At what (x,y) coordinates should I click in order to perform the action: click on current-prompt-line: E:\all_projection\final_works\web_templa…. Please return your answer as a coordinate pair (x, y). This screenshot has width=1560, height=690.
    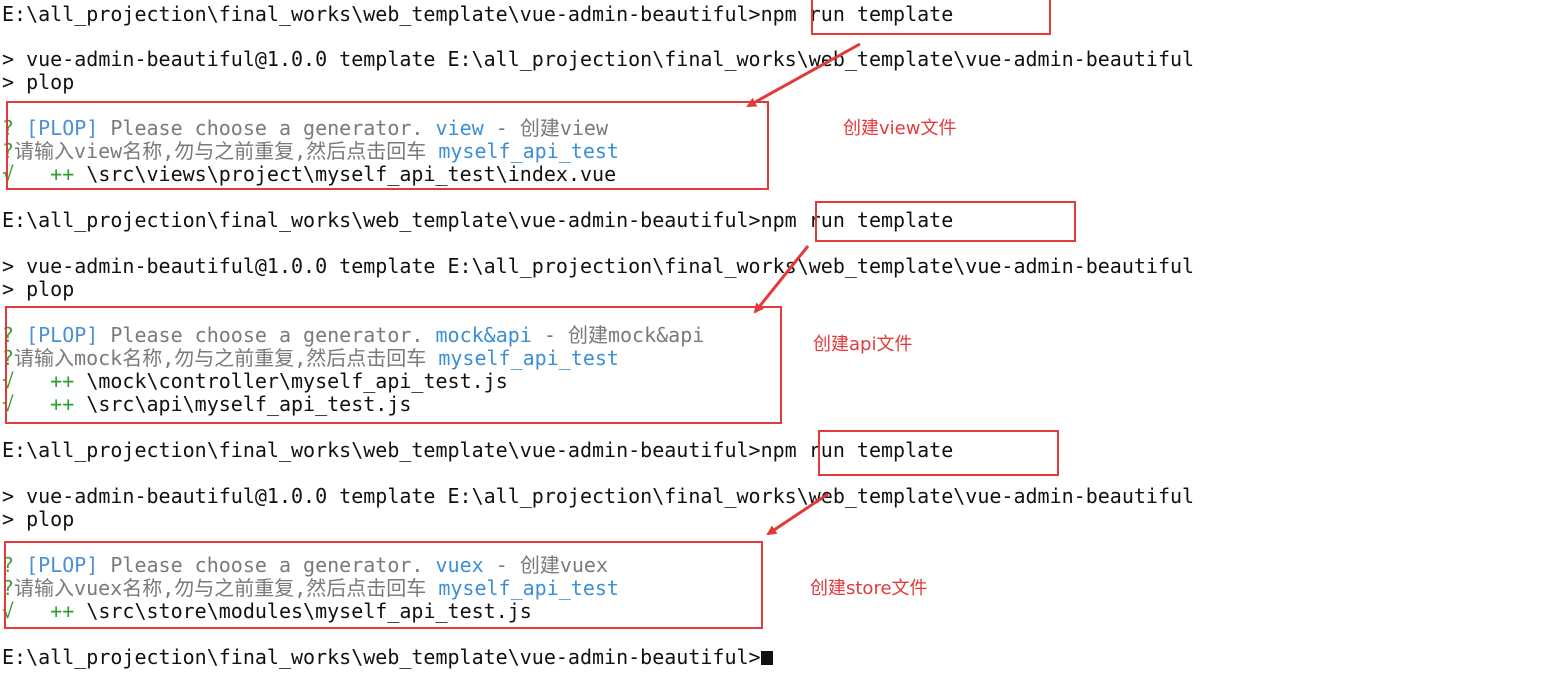
    Looking at the image, I should click on (387, 657).